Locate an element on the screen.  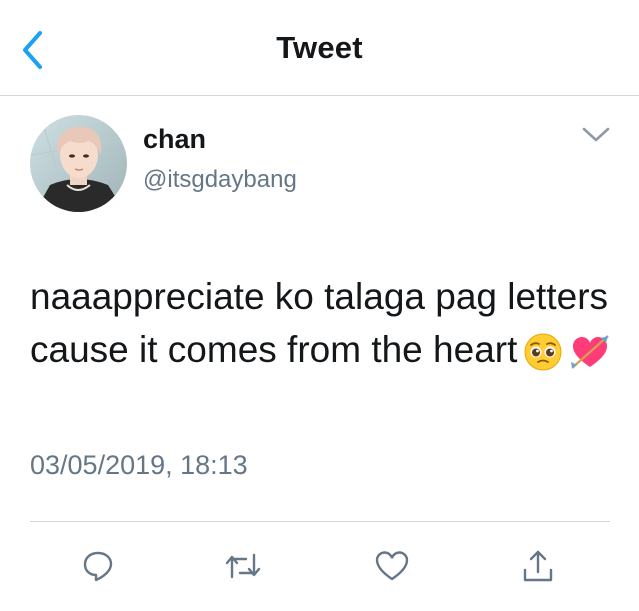
tweet-timestamp: 03/05/2019, 18:13 is located at coordinates (139, 465).